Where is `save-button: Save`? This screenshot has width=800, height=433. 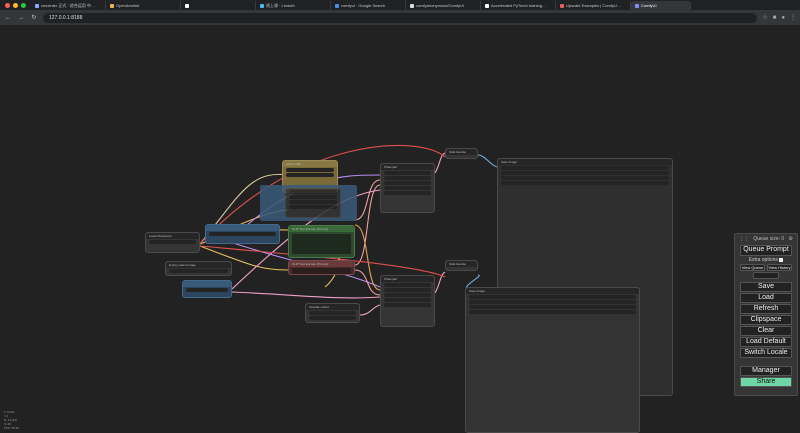
save-button: Save is located at coordinates (766, 287).